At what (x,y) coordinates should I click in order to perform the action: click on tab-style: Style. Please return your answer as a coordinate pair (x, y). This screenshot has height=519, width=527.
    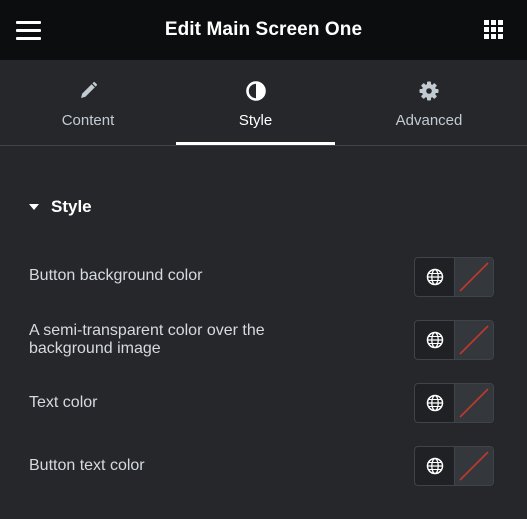
    Looking at the image, I should click on (255, 102).